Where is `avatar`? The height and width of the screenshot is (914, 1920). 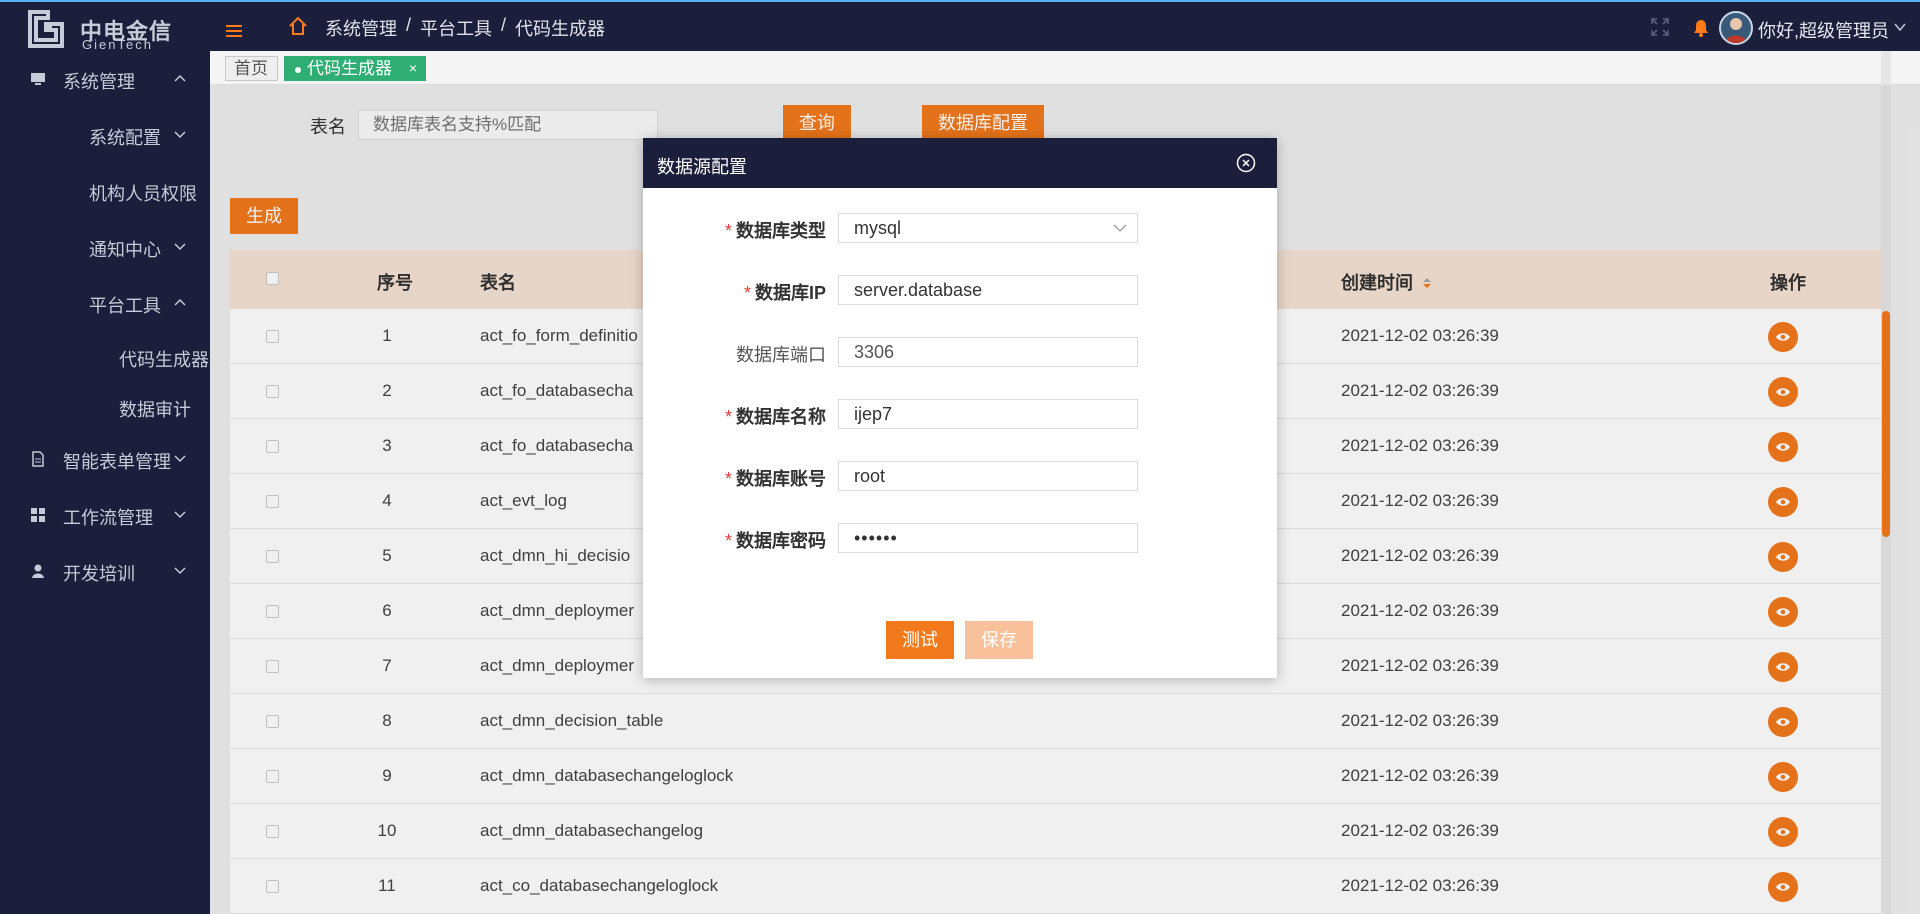
avatar is located at coordinates (1736, 28).